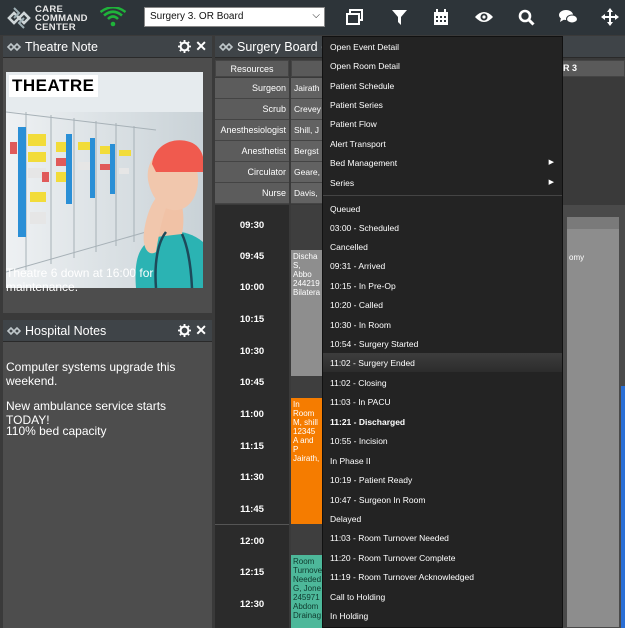  What do you see at coordinates (441, 17) in the screenshot?
I see `calendar-icon` at bounding box center [441, 17].